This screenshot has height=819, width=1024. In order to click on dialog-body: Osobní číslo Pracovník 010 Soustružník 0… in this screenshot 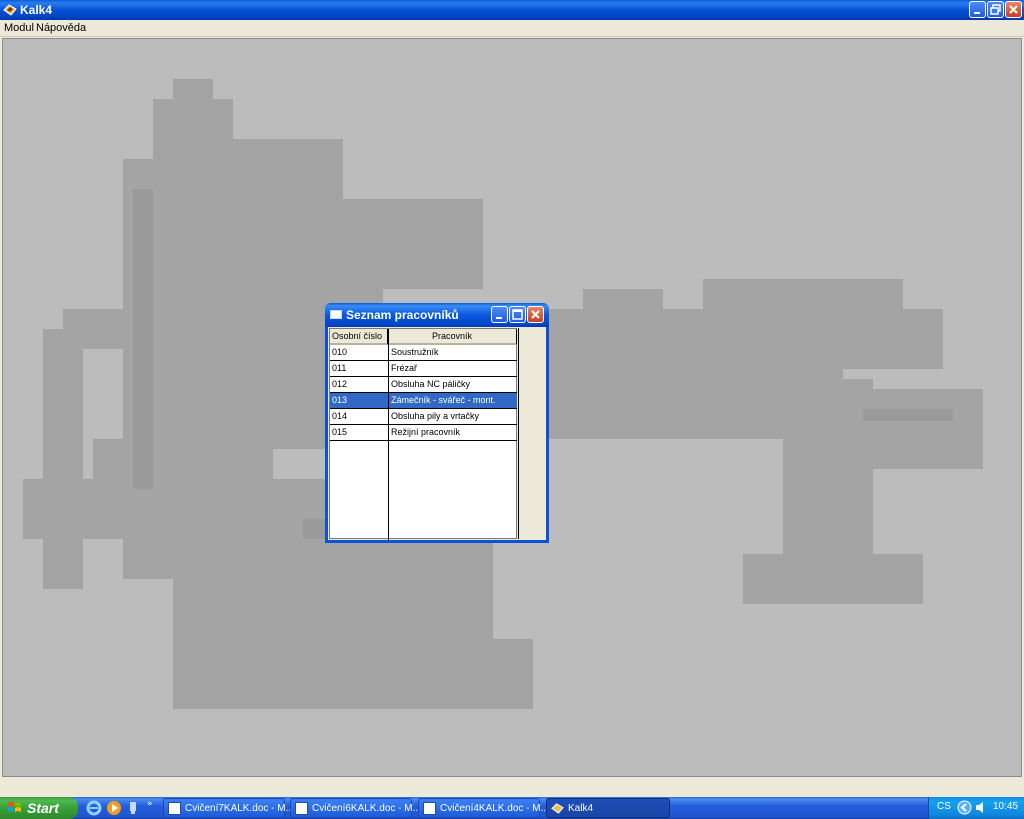, I will do `click(437, 433)`.